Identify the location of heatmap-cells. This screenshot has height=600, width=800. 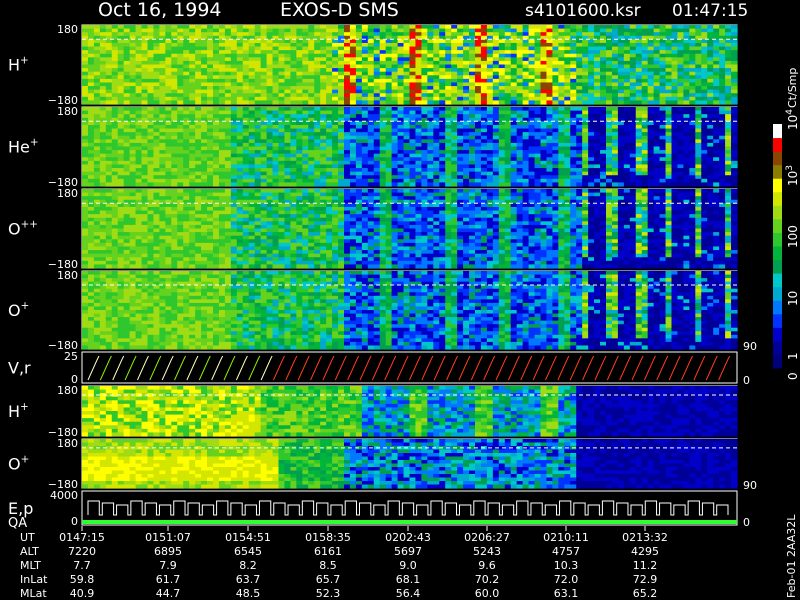
(410, 65).